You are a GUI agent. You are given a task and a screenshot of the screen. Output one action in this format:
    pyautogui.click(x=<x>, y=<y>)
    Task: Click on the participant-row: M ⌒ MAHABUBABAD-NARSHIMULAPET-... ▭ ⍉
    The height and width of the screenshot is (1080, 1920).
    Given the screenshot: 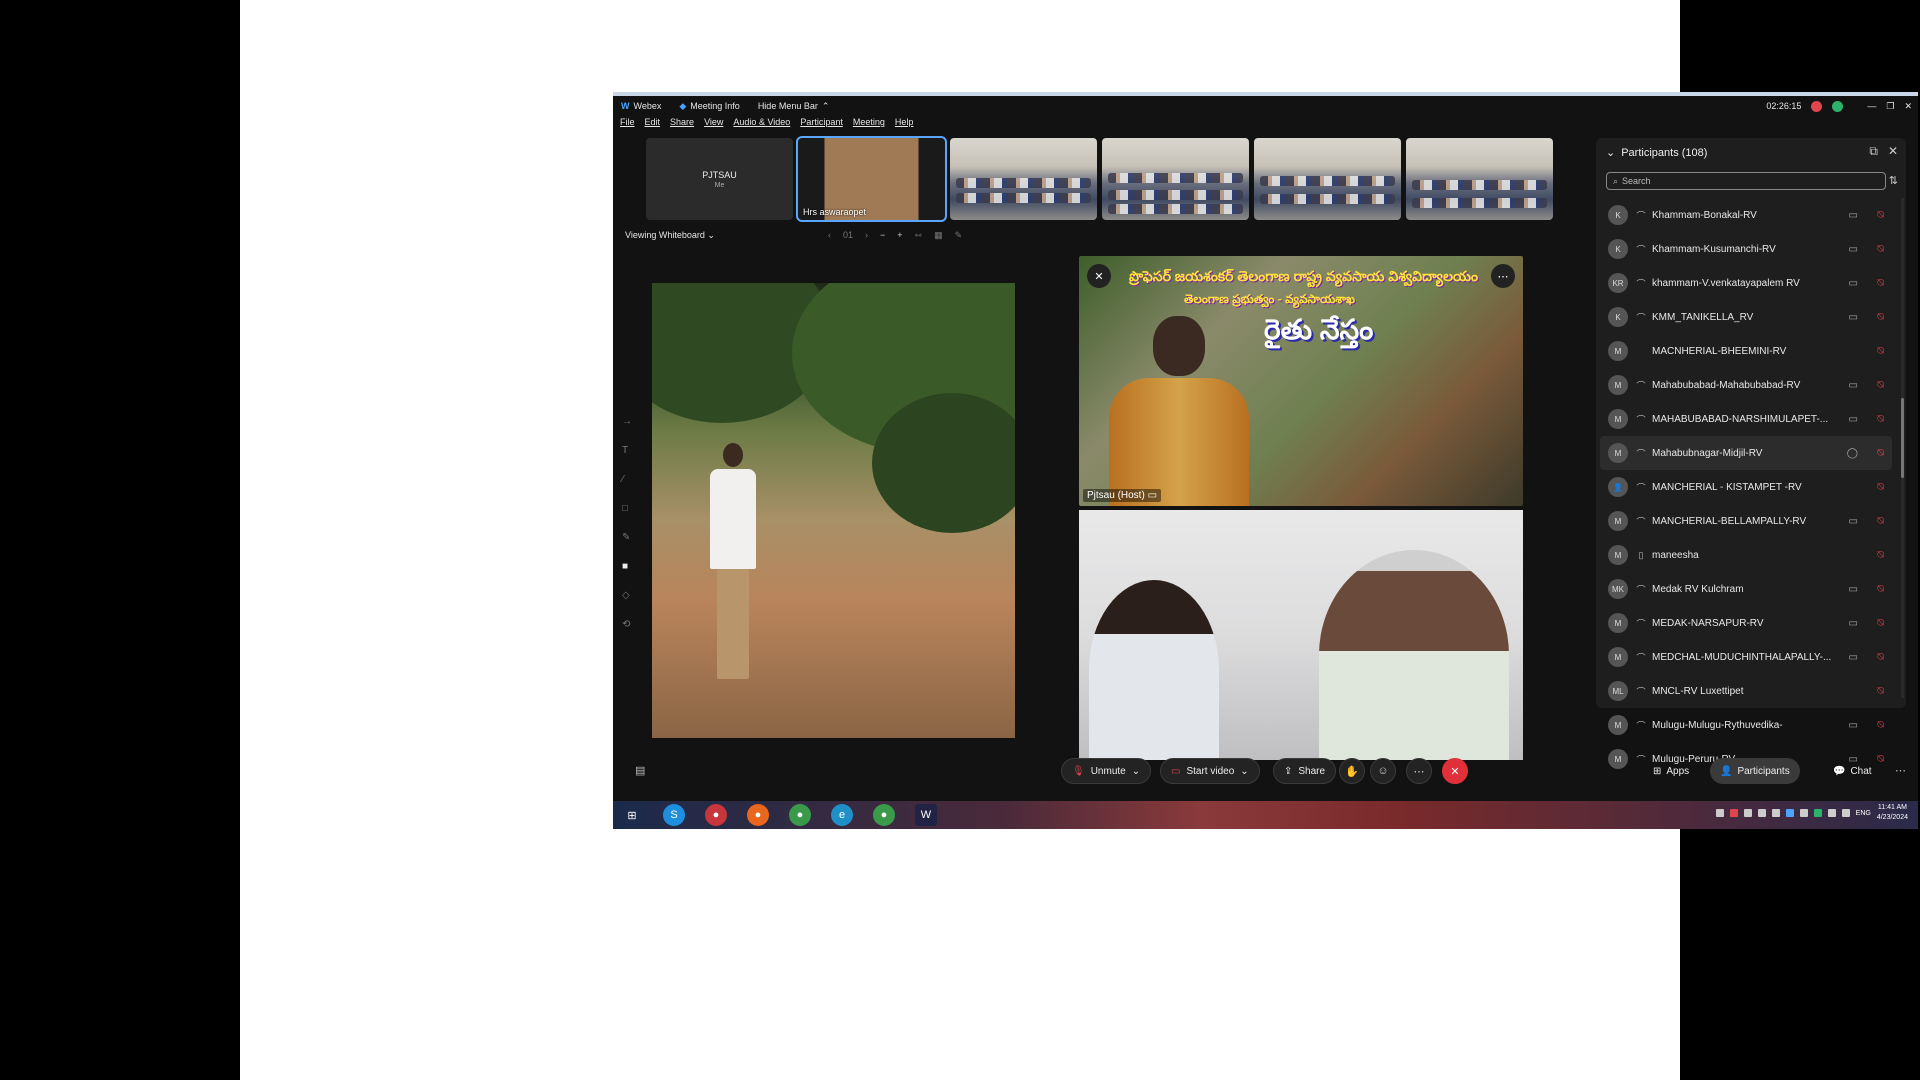 What is the action you would take?
    pyautogui.click(x=1746, y=419)
    